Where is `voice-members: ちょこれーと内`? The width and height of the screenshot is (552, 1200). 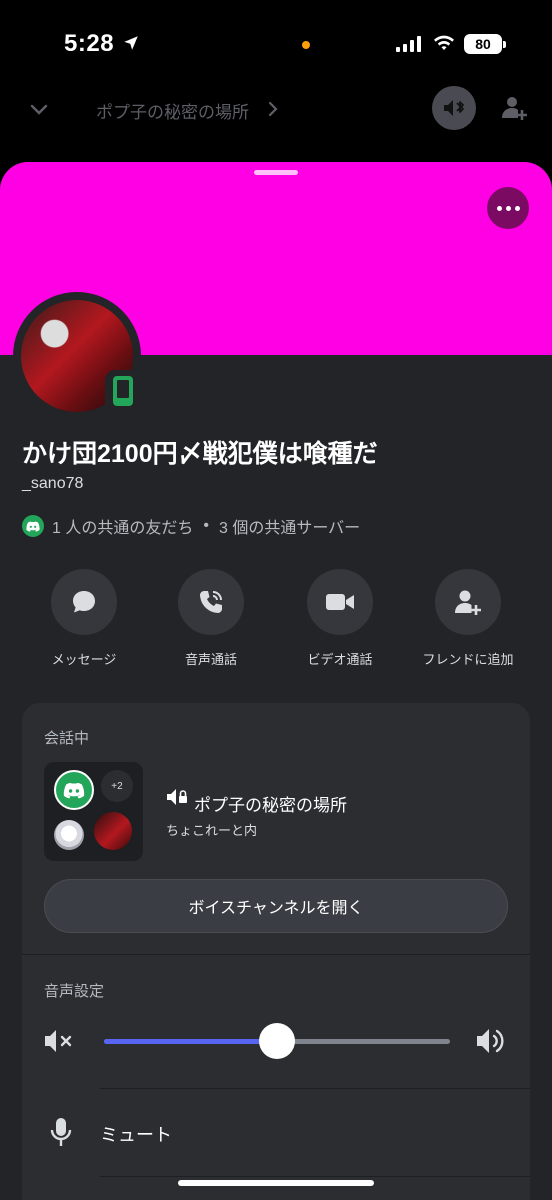 voice-members: ちょこれーと内 is located at coordinates (212, 830).